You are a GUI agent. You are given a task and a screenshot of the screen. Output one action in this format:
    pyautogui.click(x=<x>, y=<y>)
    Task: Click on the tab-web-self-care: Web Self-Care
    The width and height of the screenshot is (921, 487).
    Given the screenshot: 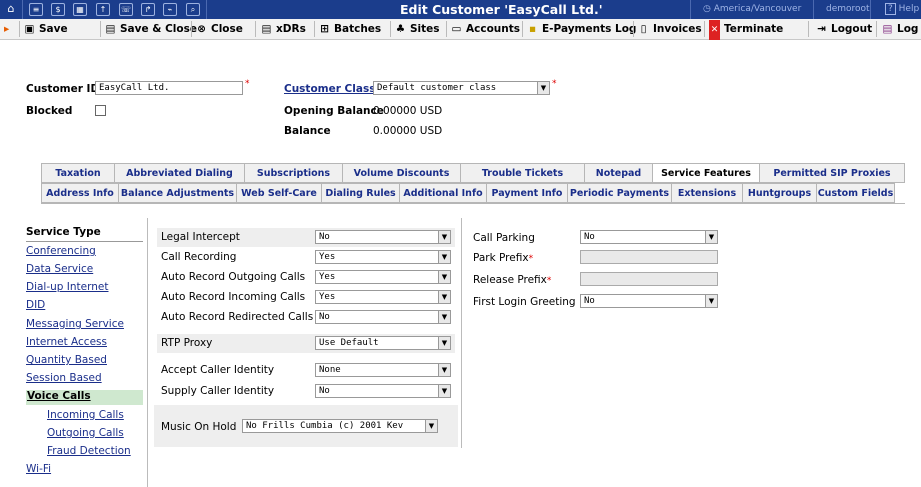 What is the action you would take?
    pyautogui.click(x=278, y=193)
    